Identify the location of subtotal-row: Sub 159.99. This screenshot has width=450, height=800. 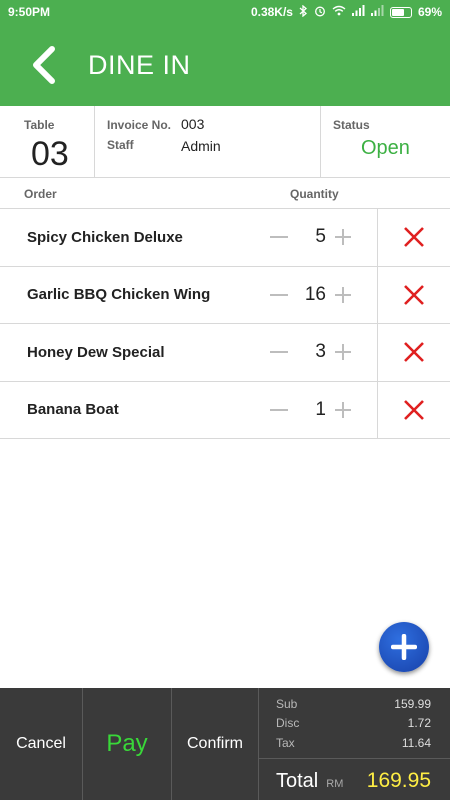
(353, 704).